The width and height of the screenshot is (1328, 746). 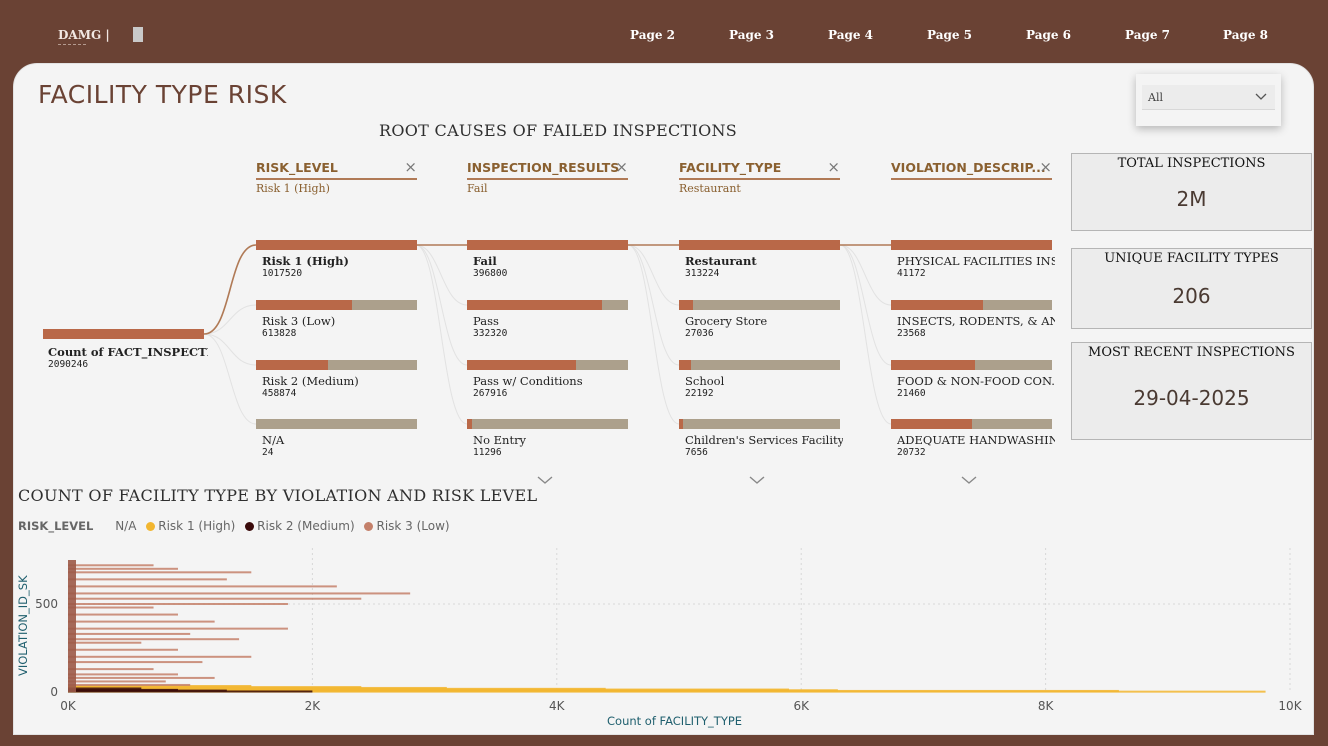 I want to click on decomp-node: INSECTS, RODENTS, & ANI... 23568, so click(x=973, y=320).